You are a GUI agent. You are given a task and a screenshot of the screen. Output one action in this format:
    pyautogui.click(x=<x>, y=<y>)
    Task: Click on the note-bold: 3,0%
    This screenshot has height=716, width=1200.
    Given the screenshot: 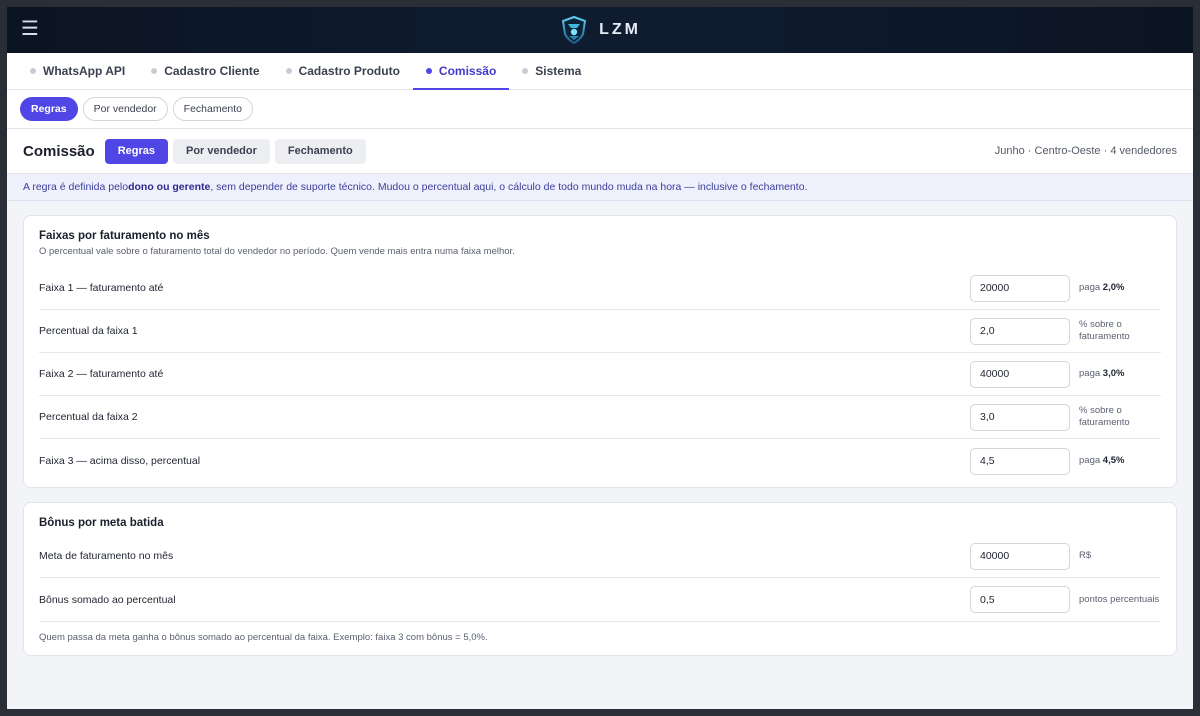 What is the action you would take?
    pyautogui.click(x=1113, y=373)
    